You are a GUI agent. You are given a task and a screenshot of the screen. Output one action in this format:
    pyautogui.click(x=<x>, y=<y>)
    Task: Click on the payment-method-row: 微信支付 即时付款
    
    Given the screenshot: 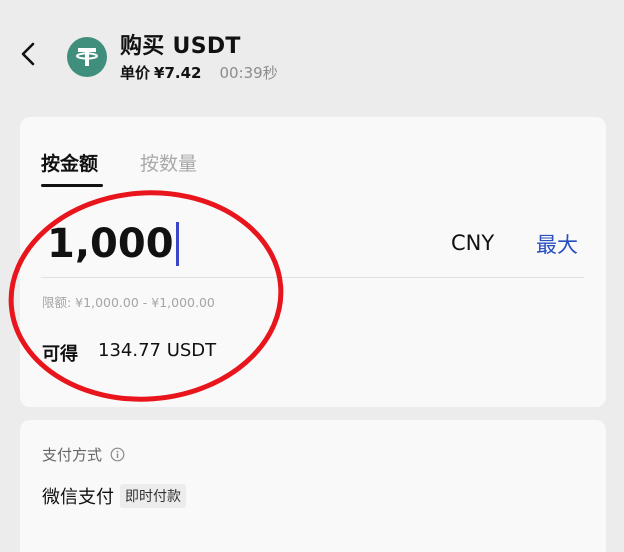 What is the action you would take?
    pyautogui.click(x=114, y=496)
    